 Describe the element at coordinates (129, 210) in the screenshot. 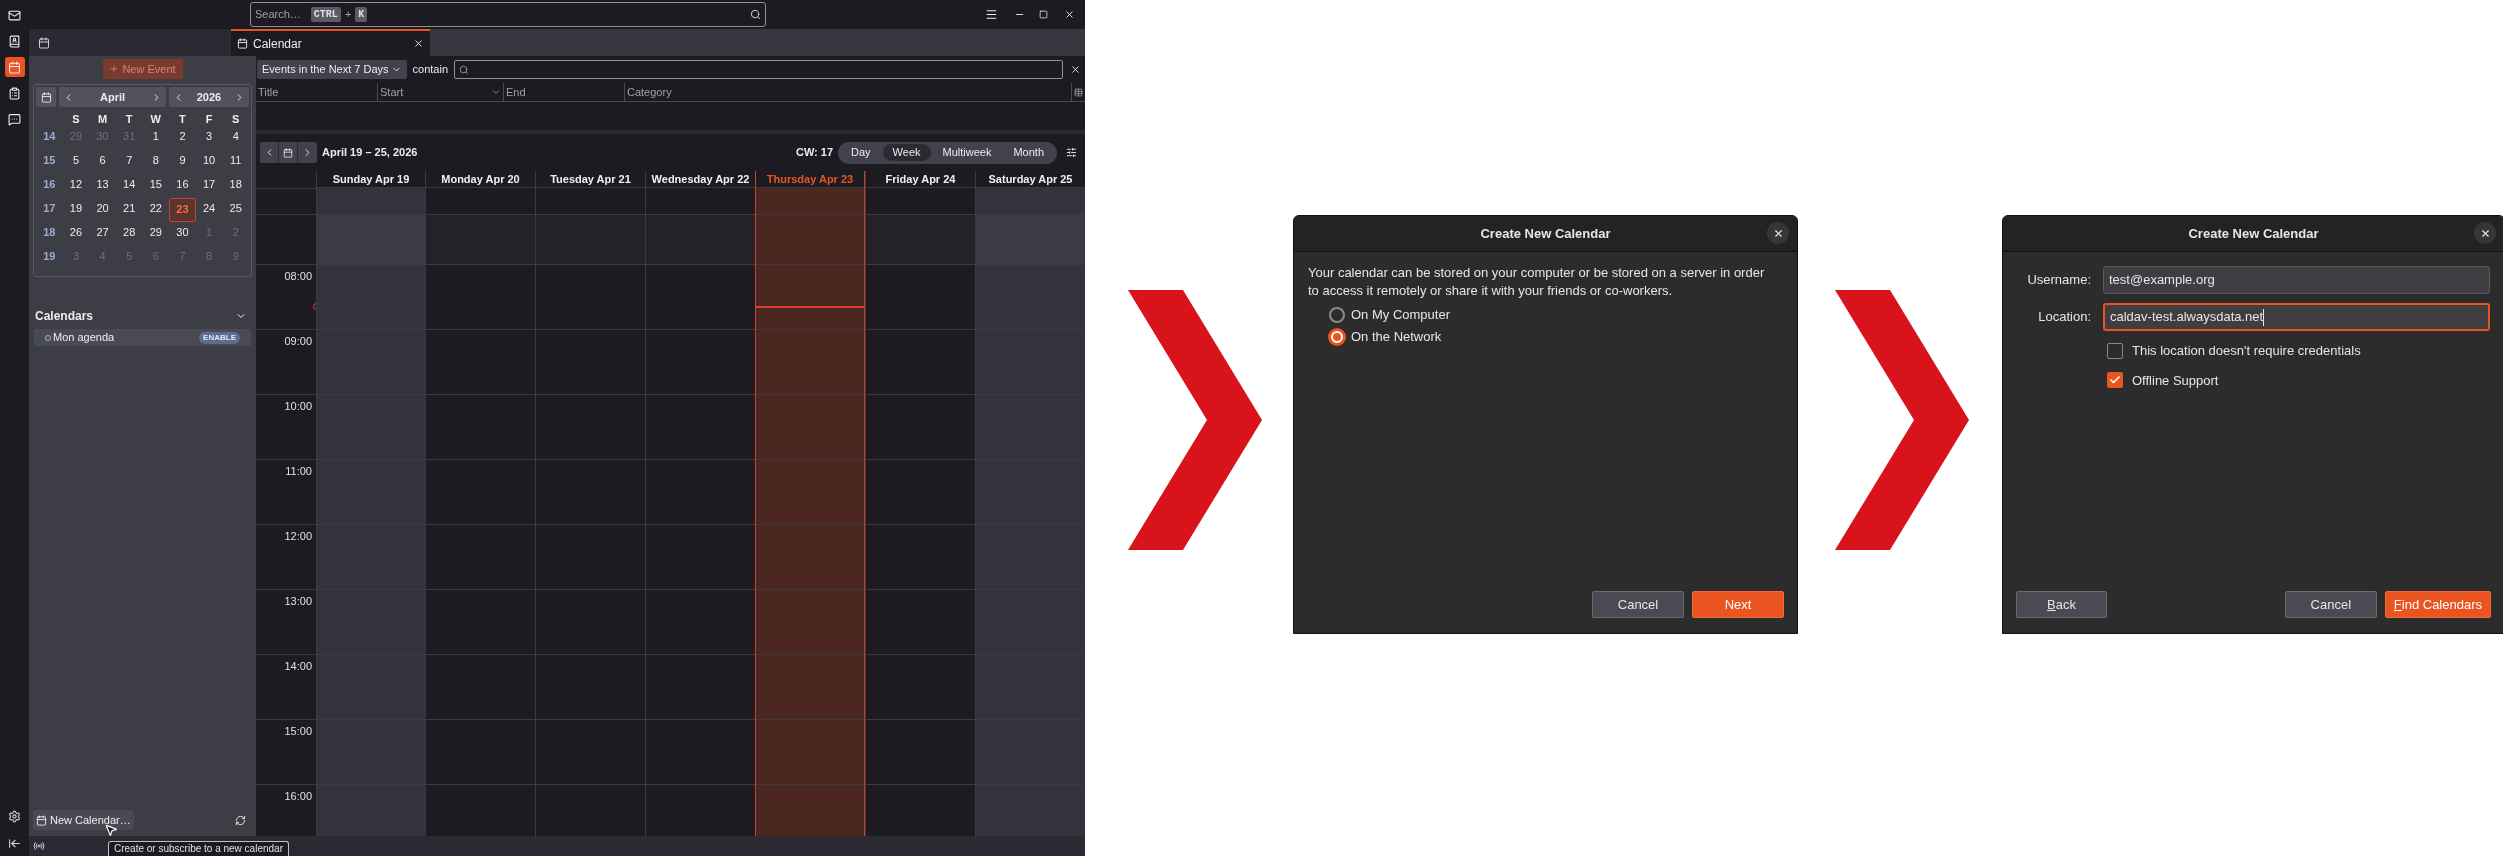

I see `calendar-day: 21` at that location.